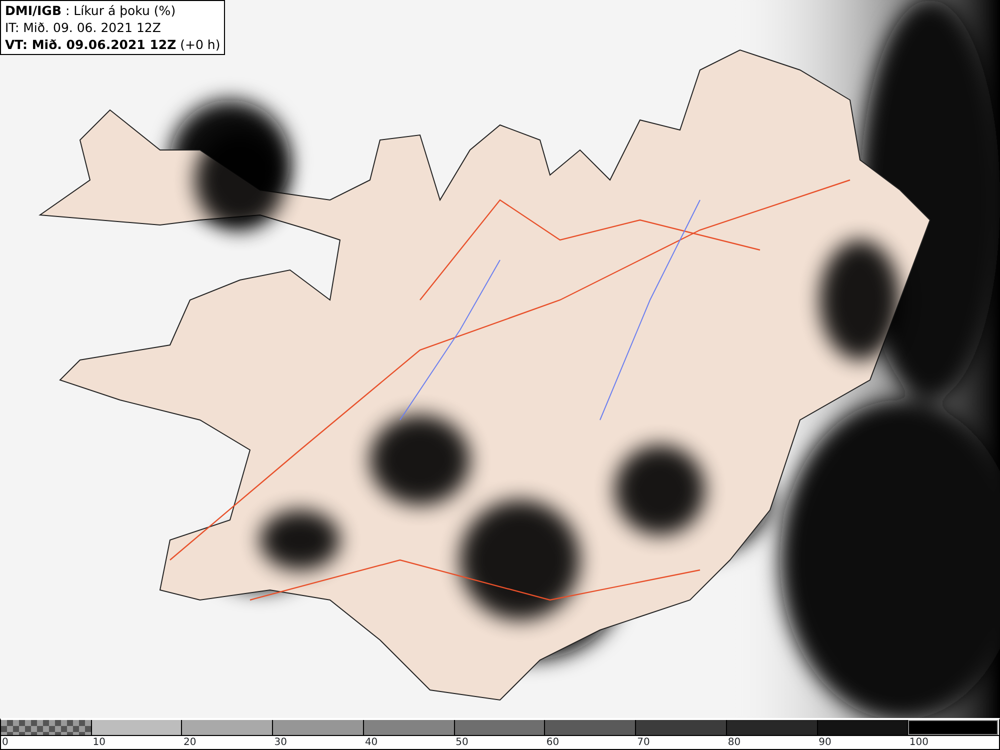 The width and height of the screenshot is (1000, 750). What do you see at coordinates (112, 44) in the screenshot?
I see `info-line: VT: Mið. 09.06.2021 12Z (+0 h)` at bounding box center [112, 44].